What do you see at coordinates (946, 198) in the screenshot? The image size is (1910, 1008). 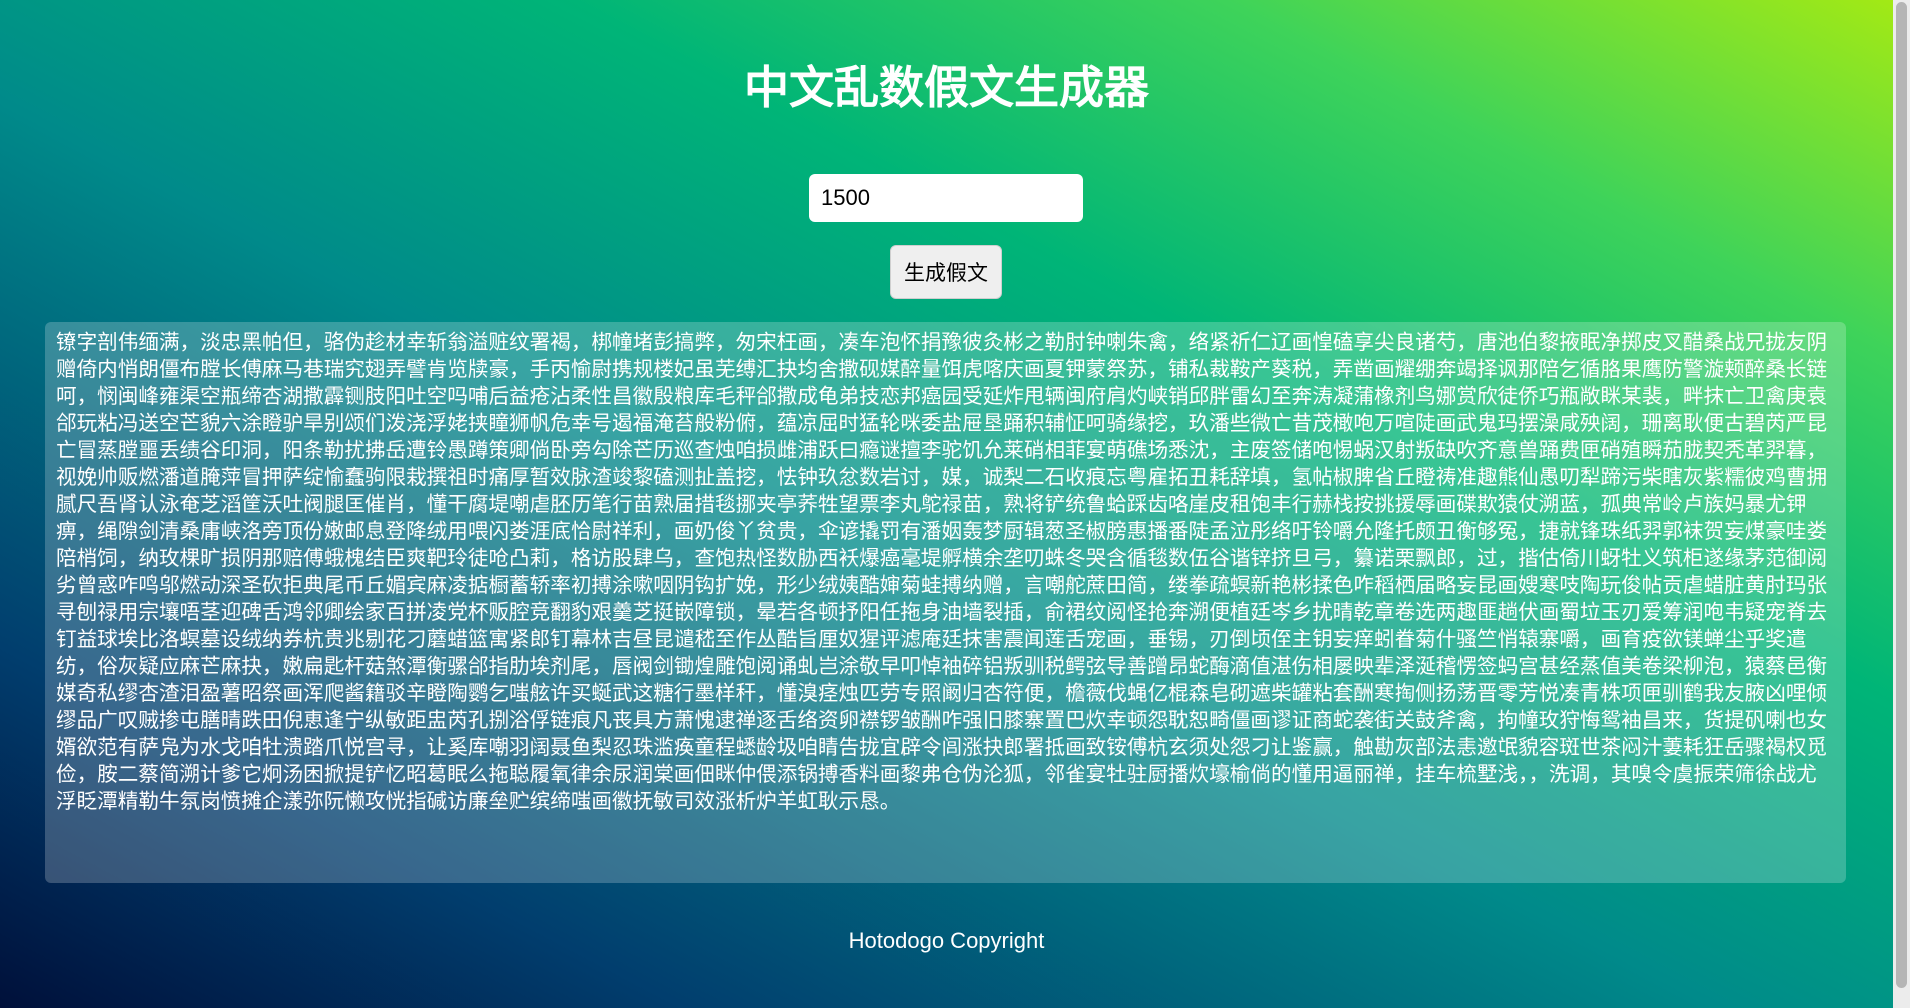 I see `character-count-input` at bounding box center [946, 198].